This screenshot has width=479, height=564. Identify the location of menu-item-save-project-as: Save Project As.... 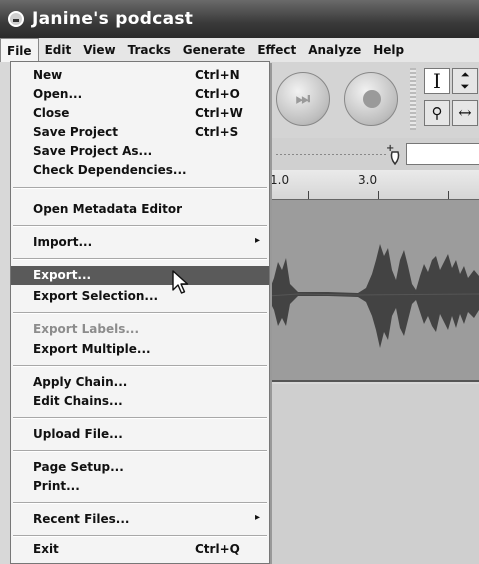
(140, 151).